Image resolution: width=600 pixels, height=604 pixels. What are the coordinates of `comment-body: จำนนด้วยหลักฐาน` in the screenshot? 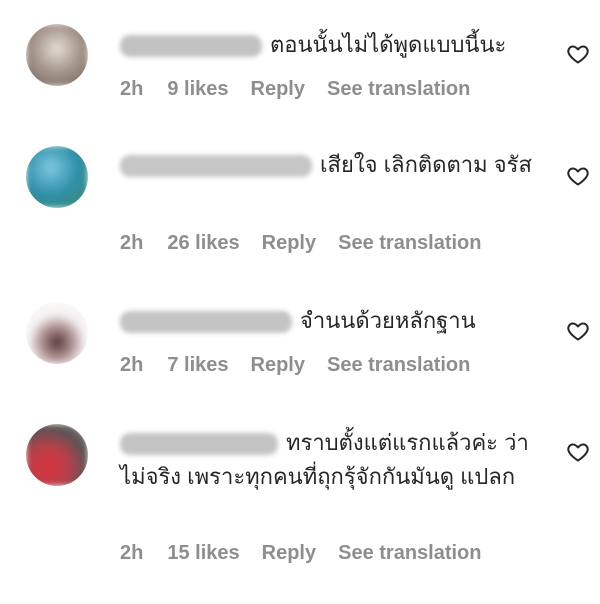 It's located at (335, 321).